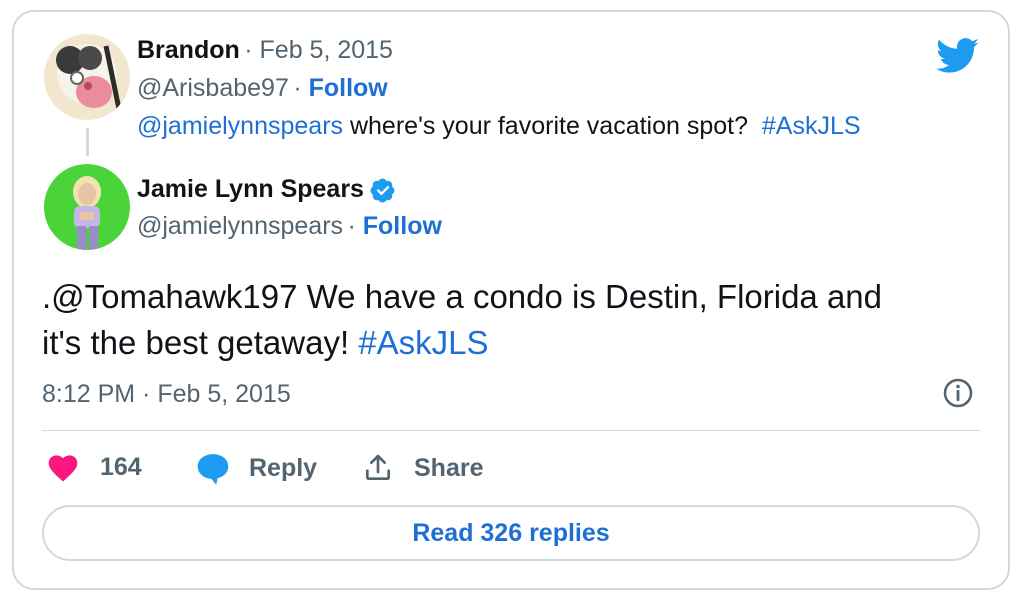  I want to click on share-label: Share, so click(449, 467).